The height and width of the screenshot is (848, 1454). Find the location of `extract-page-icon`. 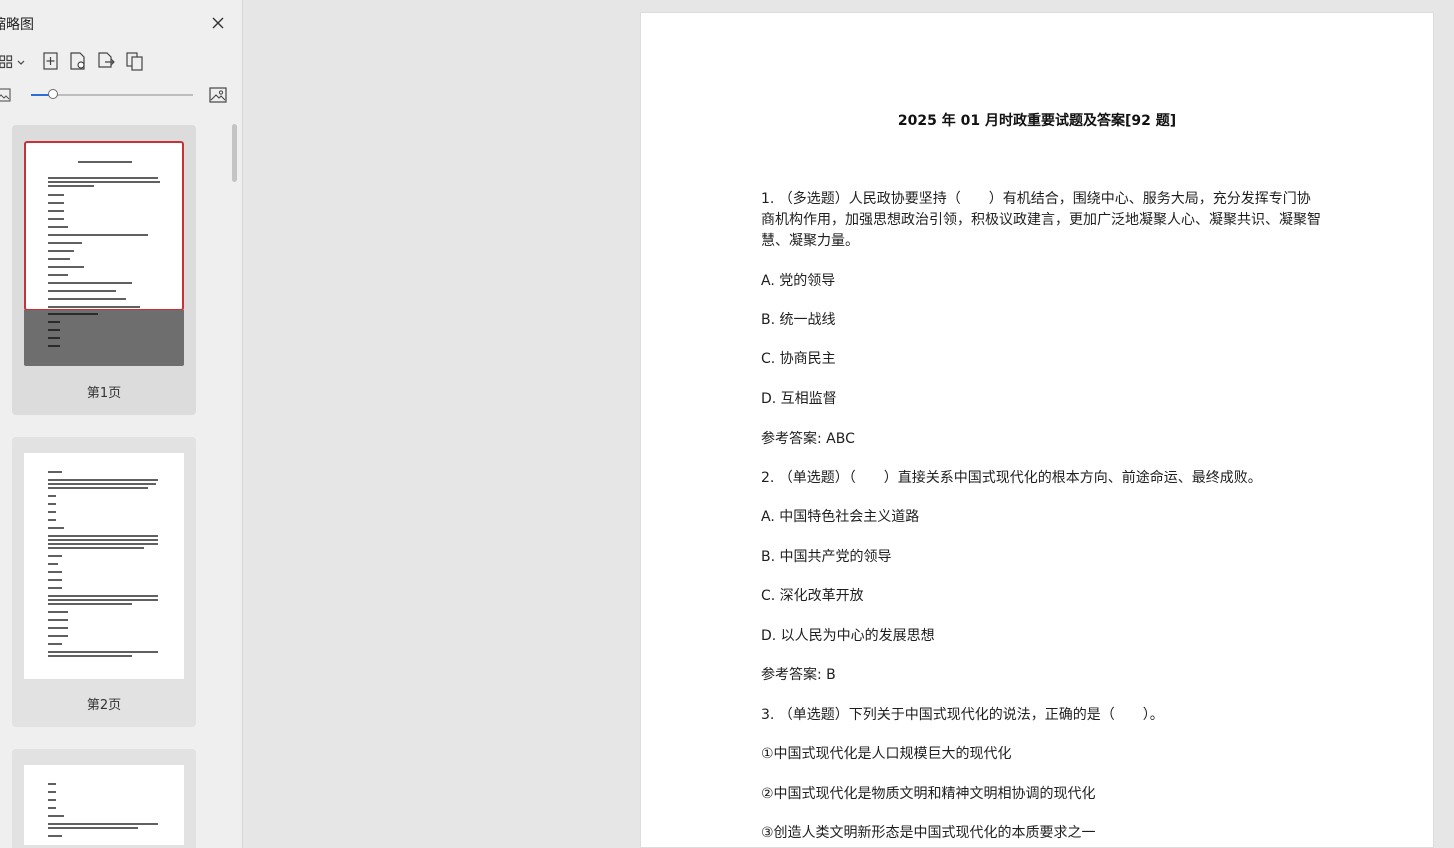

extract-page-icon is located at coordinates (106, 61).